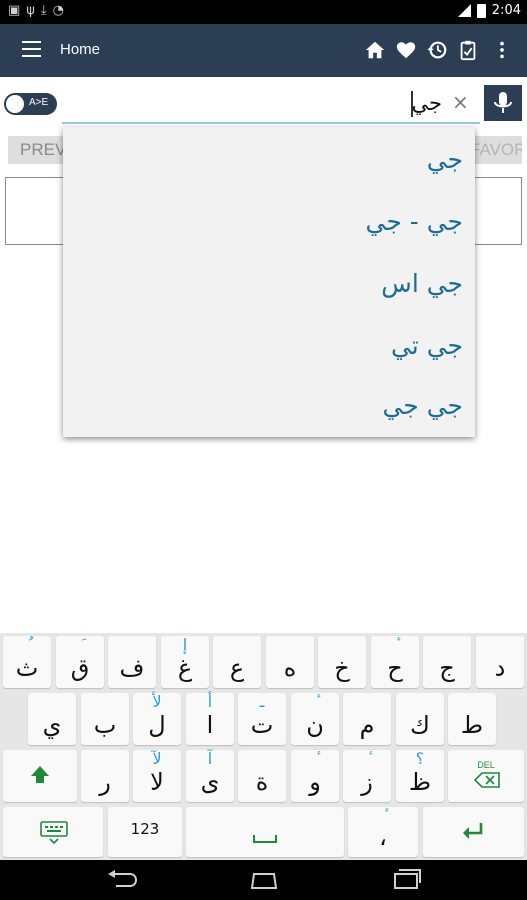 The height and width of the screenshot is (900, 527). I want to click on keyboard-settings-key, so click(53, 832).